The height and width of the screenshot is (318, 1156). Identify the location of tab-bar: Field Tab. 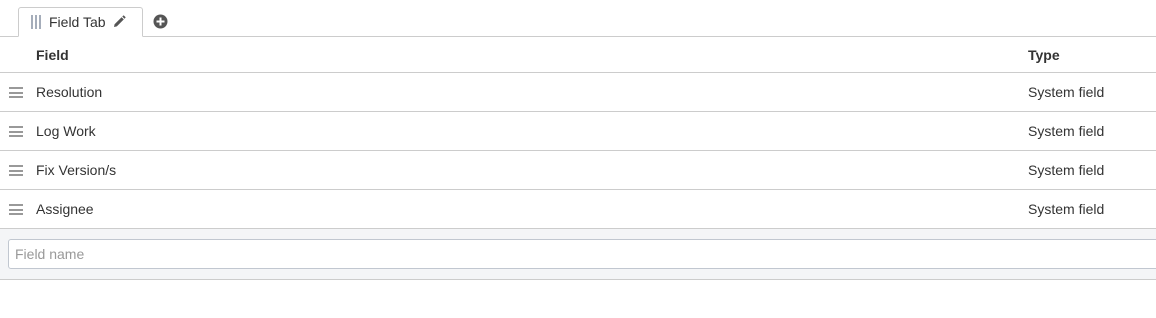
(578, 18).